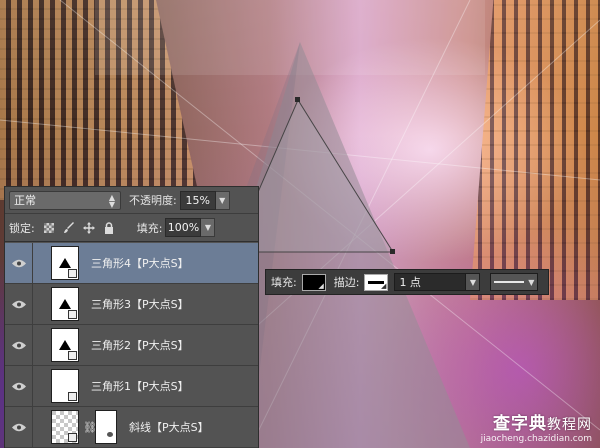  What do you see at coordinates (536, 439) in the screenshot?
I see `watermark-url: jiaocheng.chazidian.com` at bounding box center [536, 439].